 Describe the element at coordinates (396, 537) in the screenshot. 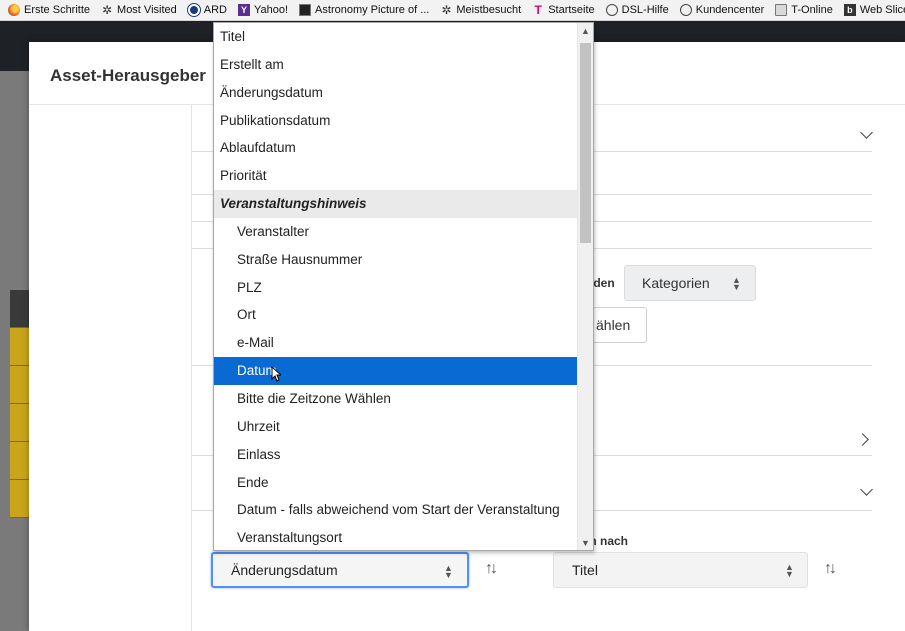

I see `dropdown-option: Veranstaltungsort` at that location.